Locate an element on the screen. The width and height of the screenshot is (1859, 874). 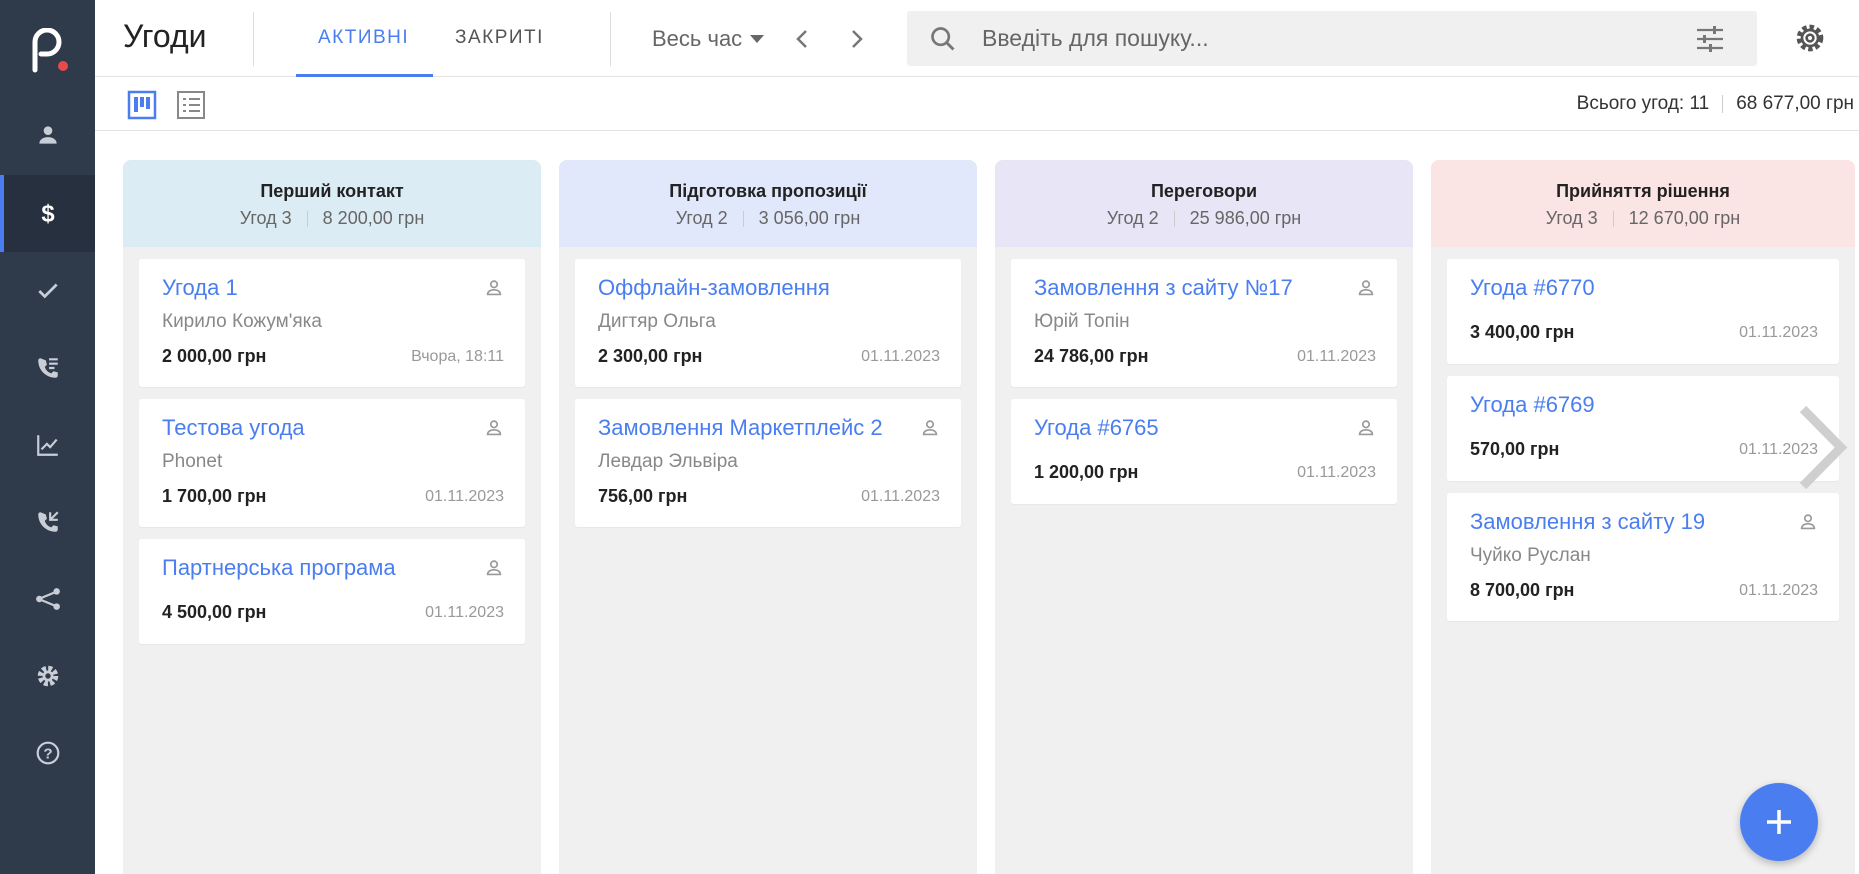
stage-sum: 3 056,00 грн is located at coordinates (809, 218).